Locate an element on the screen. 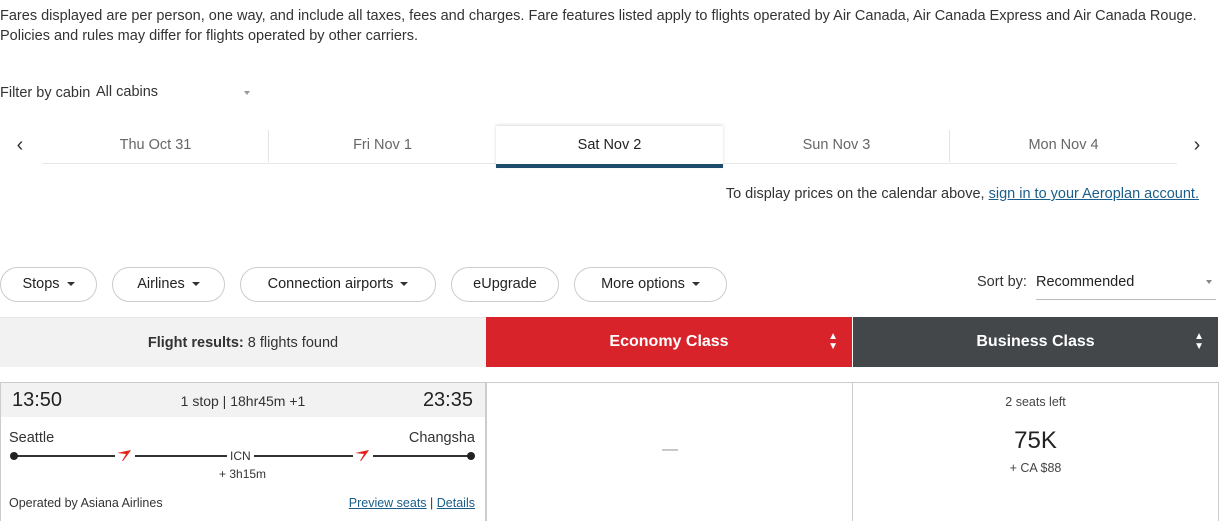 This screenshot has height=521, width=1225. airlines-filter-button: Airlines is located at coordinates (168, 284).